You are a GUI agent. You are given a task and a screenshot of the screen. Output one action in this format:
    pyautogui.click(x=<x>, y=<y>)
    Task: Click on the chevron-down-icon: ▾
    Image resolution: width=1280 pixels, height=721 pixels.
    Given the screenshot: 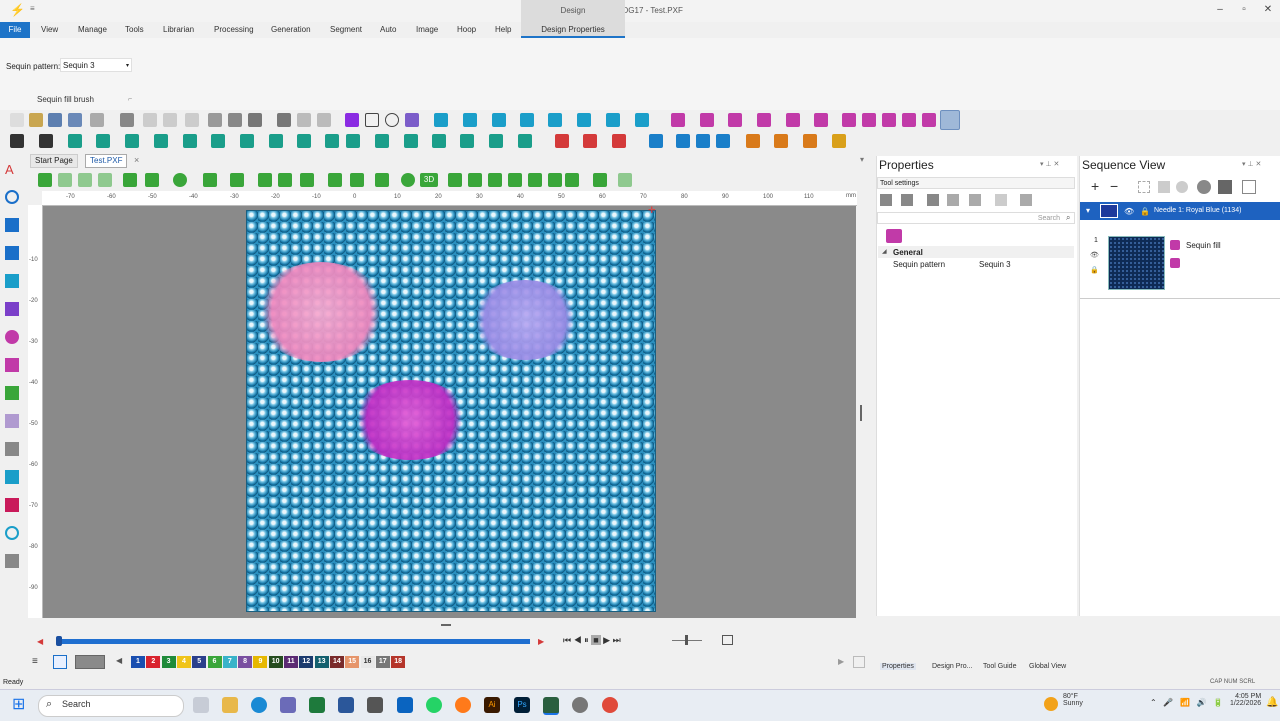 What is the action you would take?
    pyautogui.click(x=127, y=66)
    